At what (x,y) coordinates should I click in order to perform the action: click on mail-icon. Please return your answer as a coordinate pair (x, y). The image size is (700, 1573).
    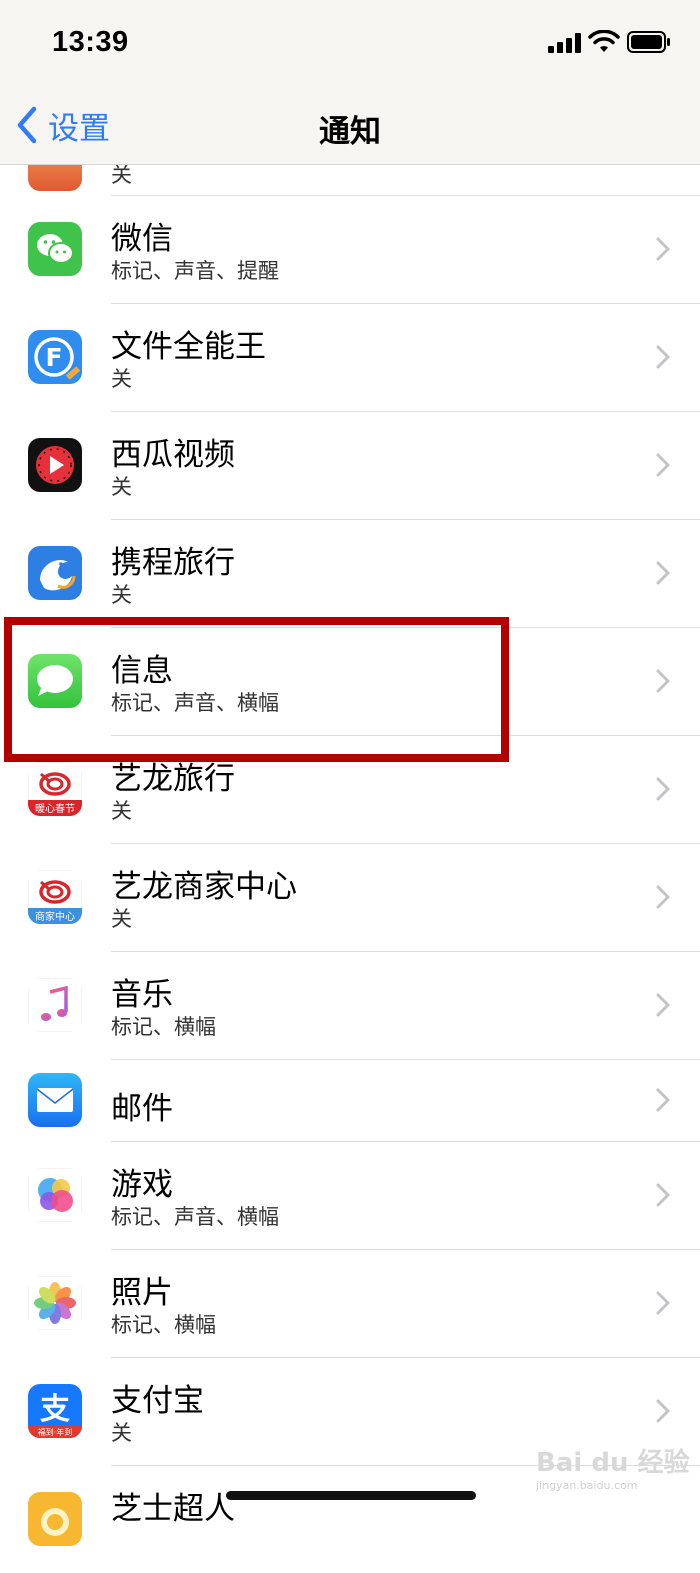
    Looking at the image, I should click on (55, 1100).